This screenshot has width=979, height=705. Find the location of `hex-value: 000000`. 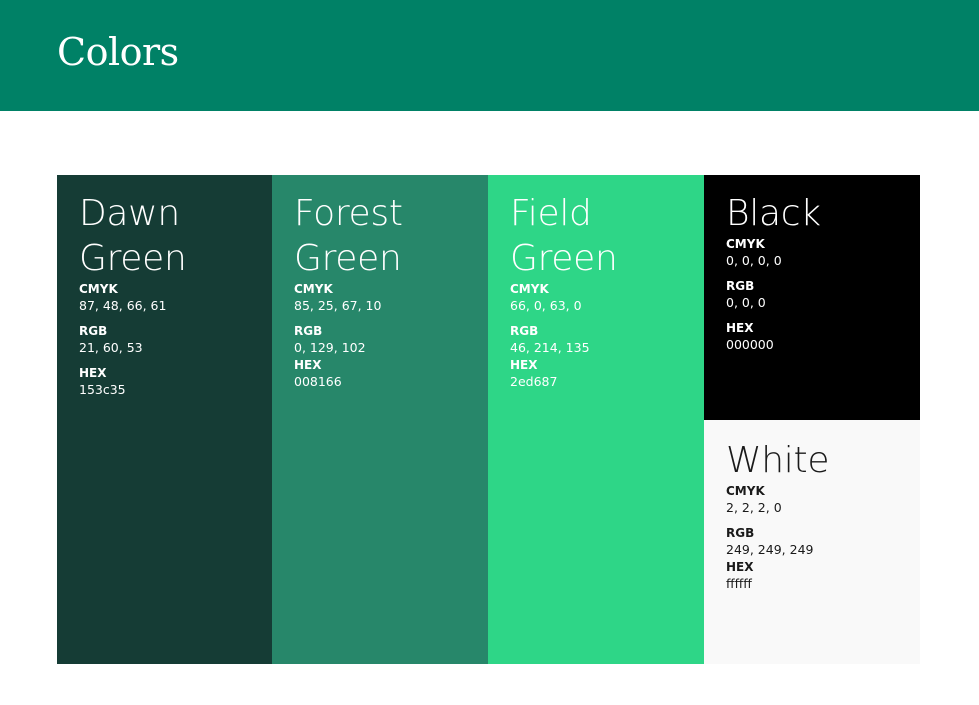

hex-value: 000000 is located at coordinates (750, 344).